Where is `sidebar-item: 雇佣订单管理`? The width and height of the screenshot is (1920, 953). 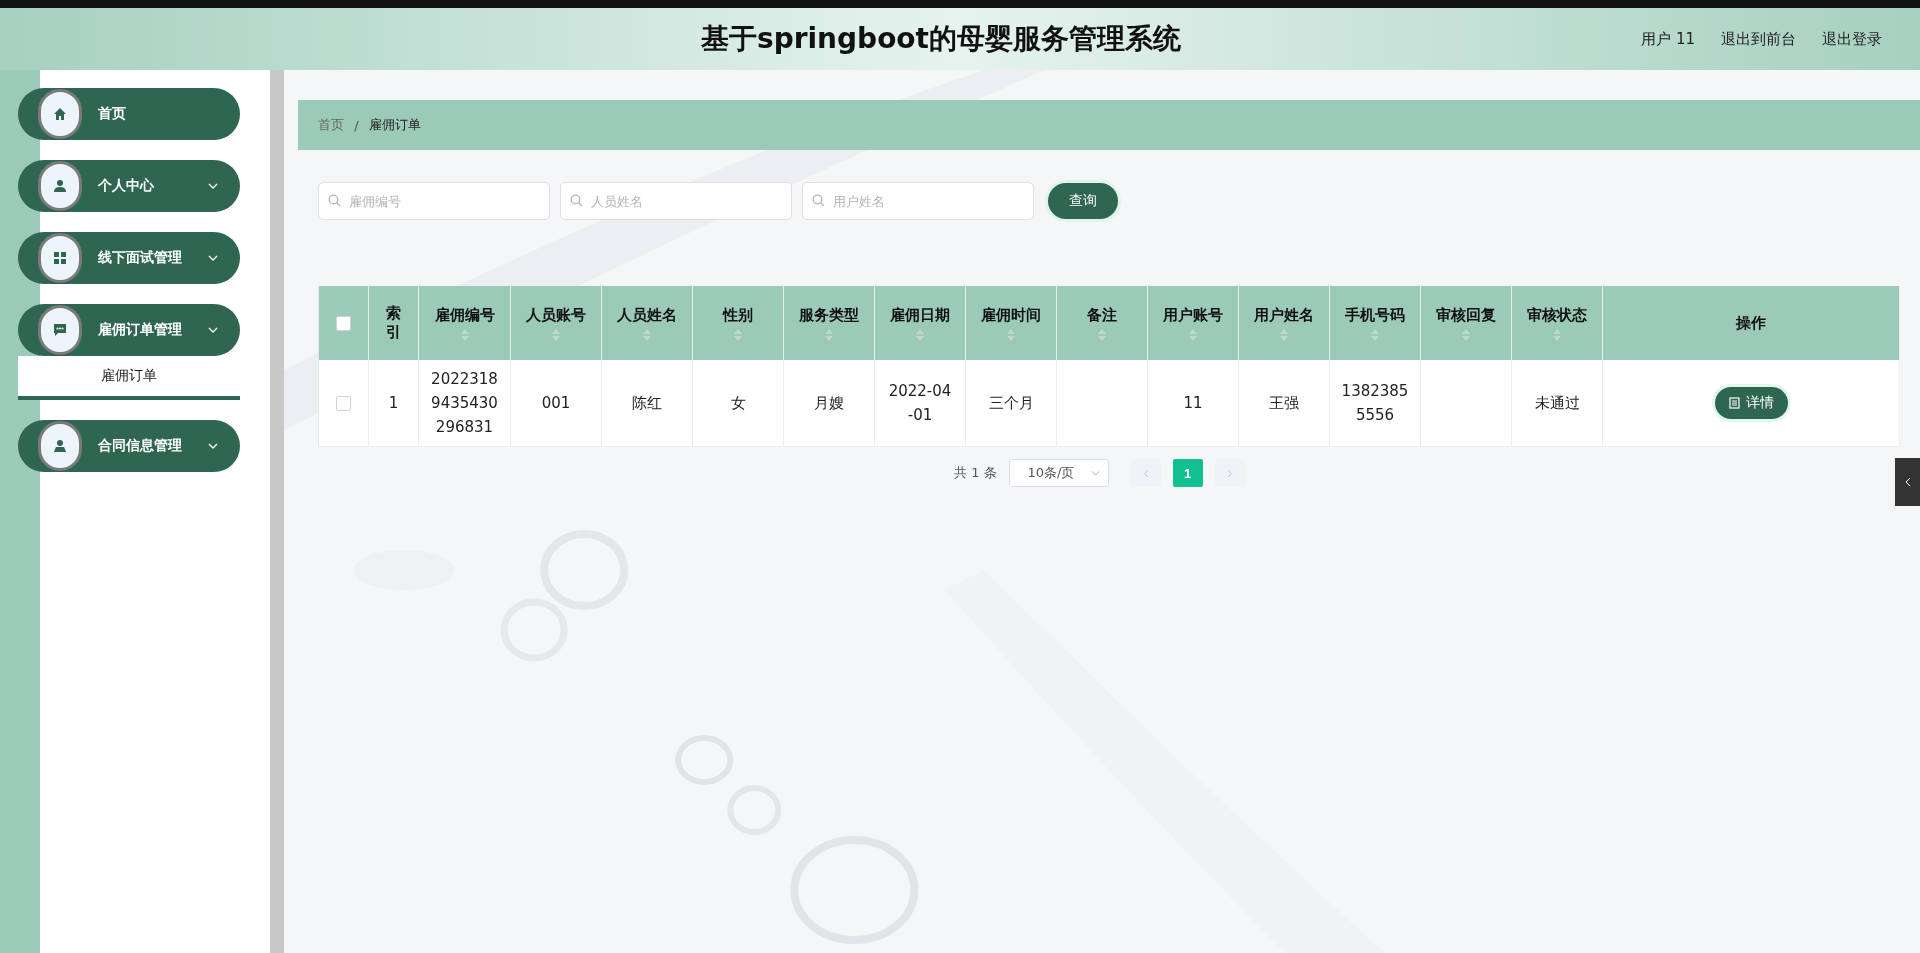 sidebar-item: 雇佣订单管理 is located at coordinates (129, 330).